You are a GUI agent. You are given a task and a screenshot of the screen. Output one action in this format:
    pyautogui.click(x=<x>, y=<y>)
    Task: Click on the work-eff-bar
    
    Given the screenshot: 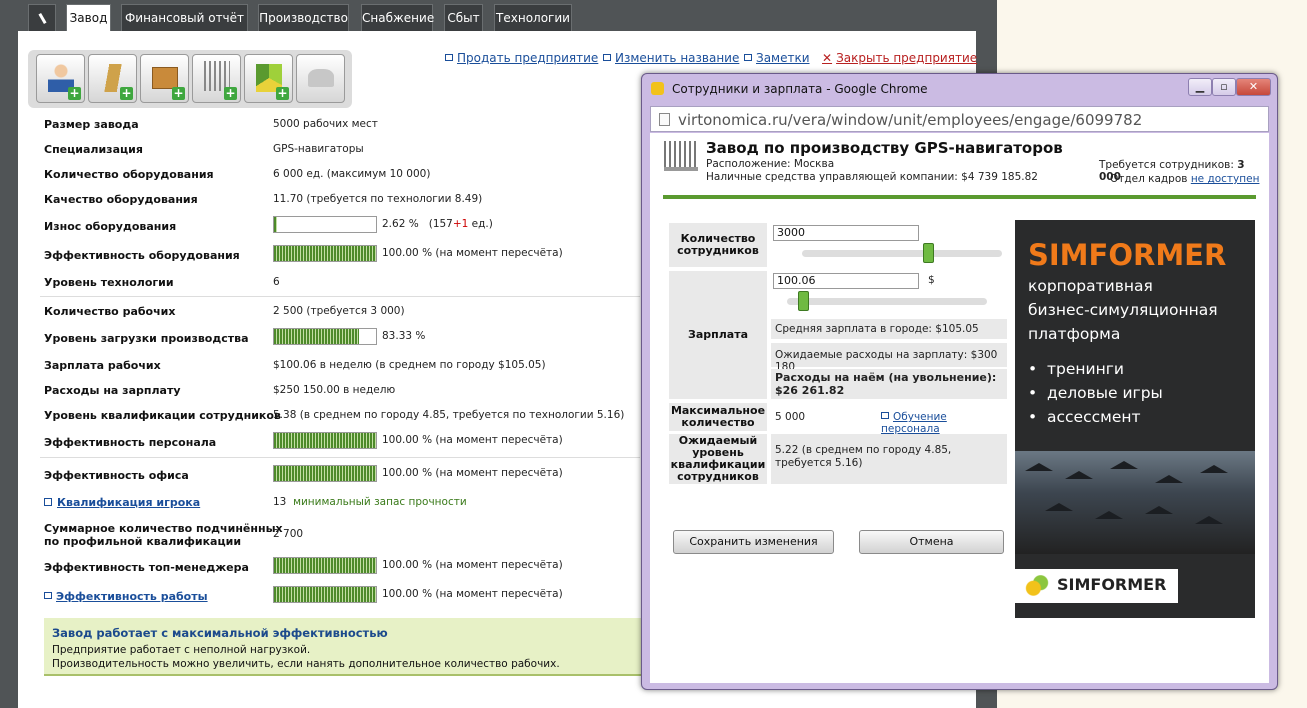 What is the action you would take?
    pyautogui.click(x=325, y=594)
    